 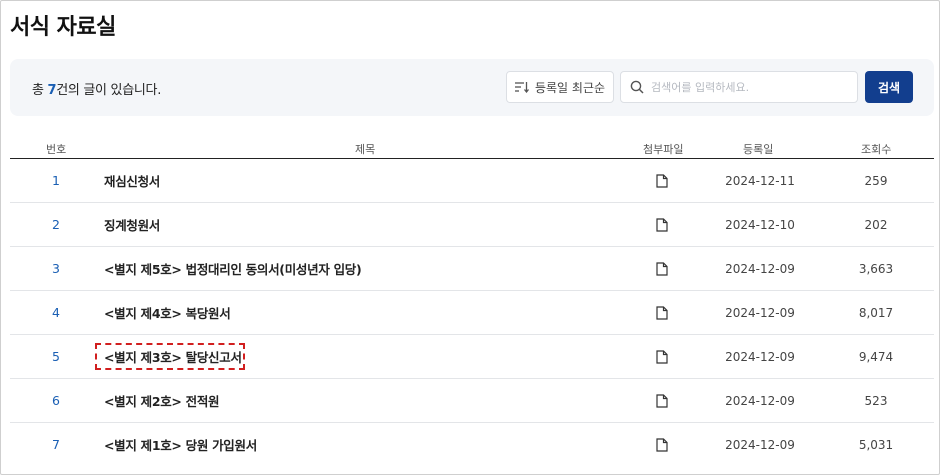 What do you see at coordinates (472, 87) in the screenshot?
I see `list-toolbar: 총 7건의 글이 있습니다. 등록일 최근순 검색` at bounding box center [472, 87].